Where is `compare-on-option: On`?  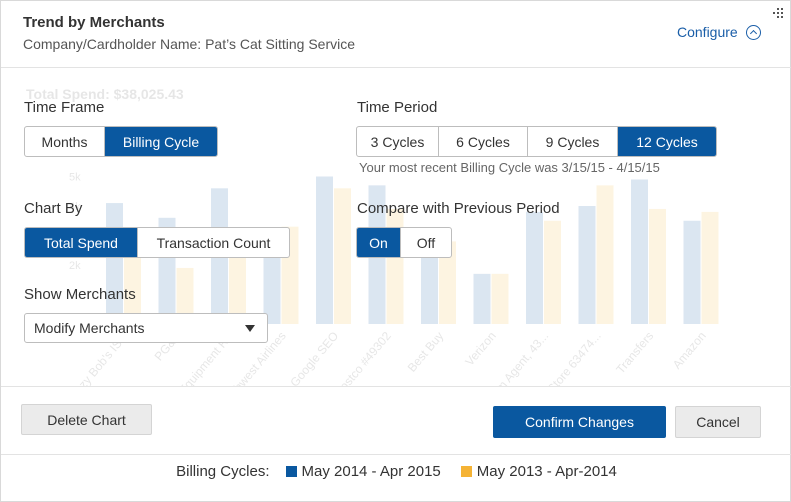
compare-on-option: On is located at coordinates (378, 242).